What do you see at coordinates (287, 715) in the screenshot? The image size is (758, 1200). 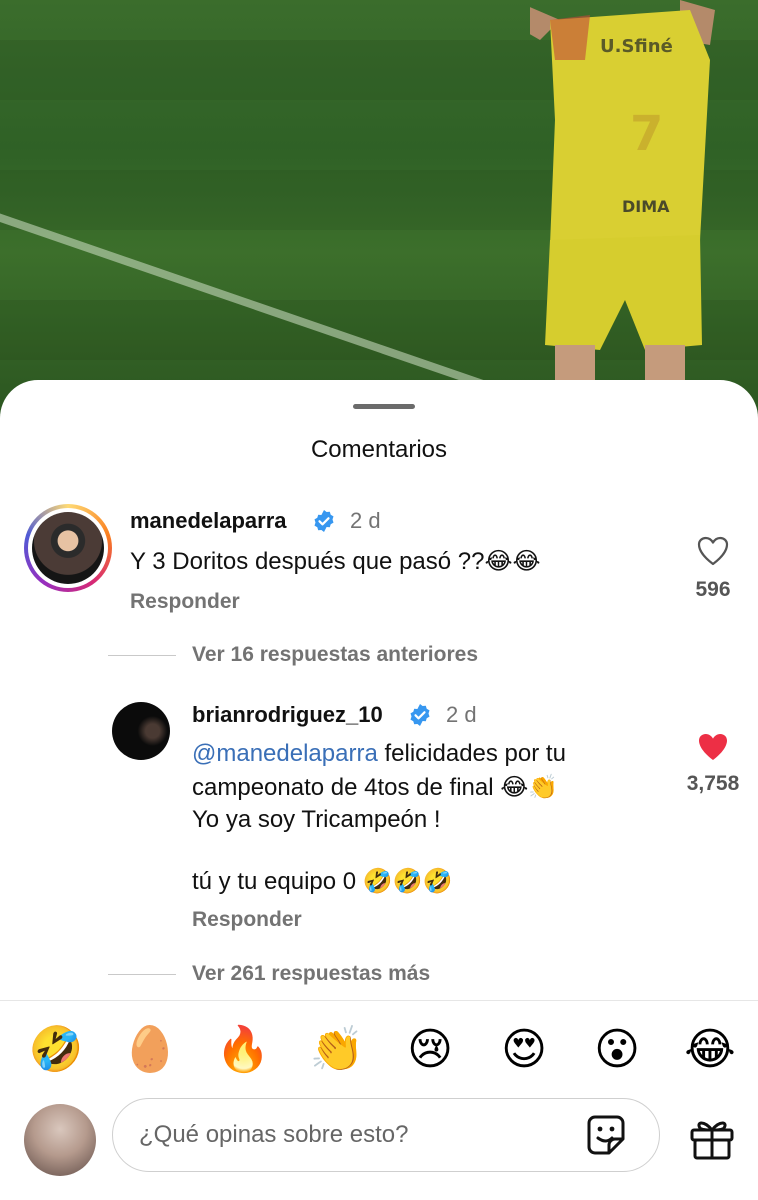 I see `reply-username: brianrodriguez_10` at bounding box center [287, 715].